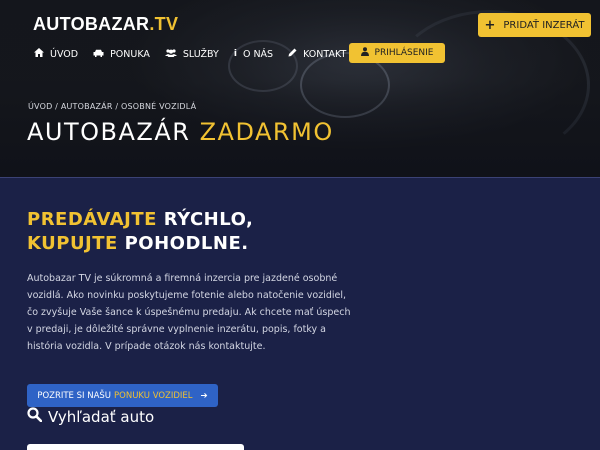 Image resolution: width=600 pixels, height=450 pixels. Describe the element at coordinates (292, 54) in the screenshot. I see `pencil-icon` at that location.